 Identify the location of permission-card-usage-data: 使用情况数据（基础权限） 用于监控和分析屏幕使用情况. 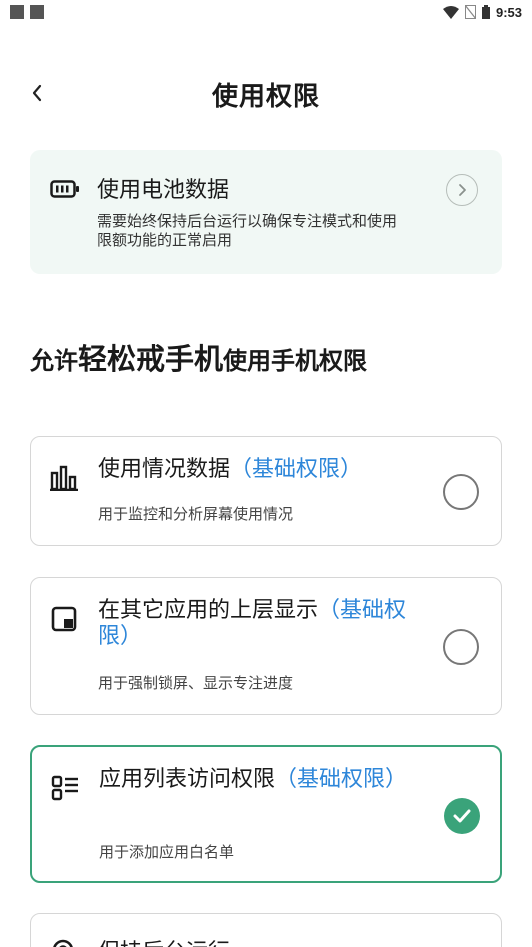
(266, 491).